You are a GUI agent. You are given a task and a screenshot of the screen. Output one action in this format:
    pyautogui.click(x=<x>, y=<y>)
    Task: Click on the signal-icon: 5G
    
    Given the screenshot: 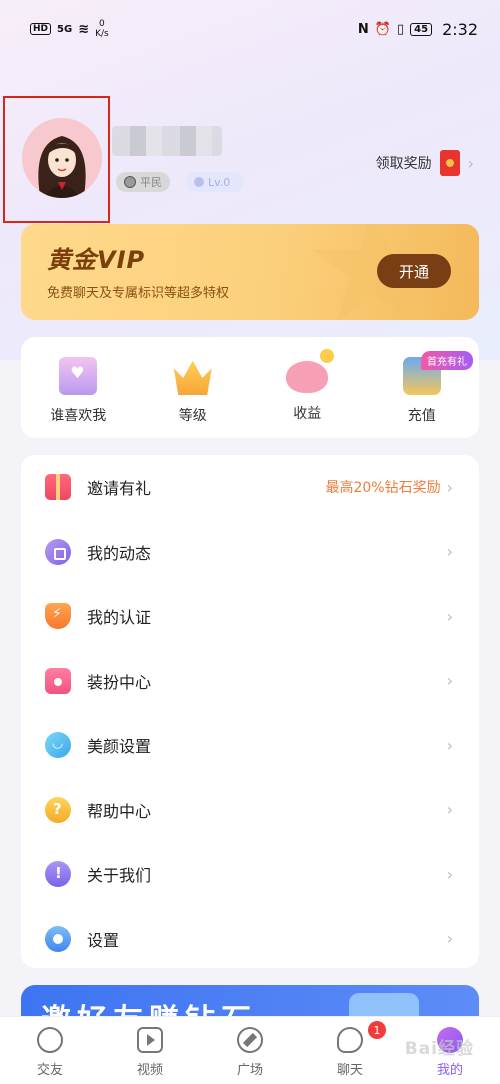 What is the action you would take?
    pyautogui.click(x=65, y=29)
    